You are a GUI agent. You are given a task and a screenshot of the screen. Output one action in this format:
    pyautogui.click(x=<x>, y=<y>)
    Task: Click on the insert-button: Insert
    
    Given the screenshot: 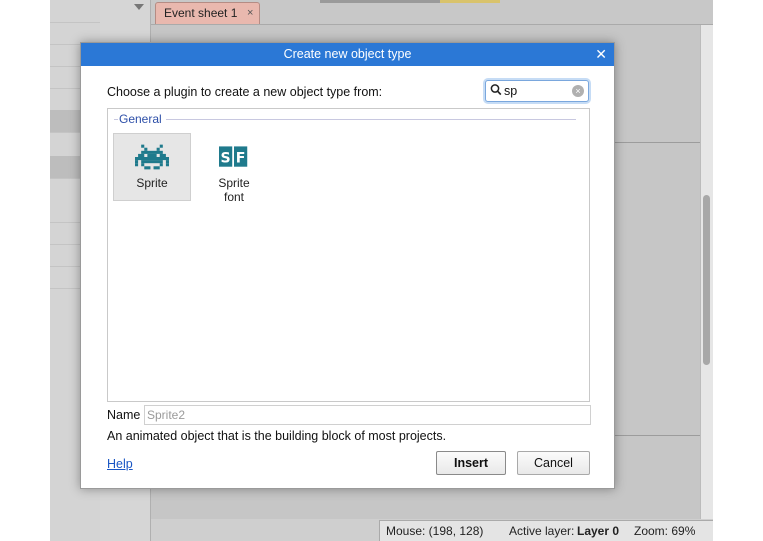 What is the action you would take?
    pyautogui.click(x=471, y=463)
    